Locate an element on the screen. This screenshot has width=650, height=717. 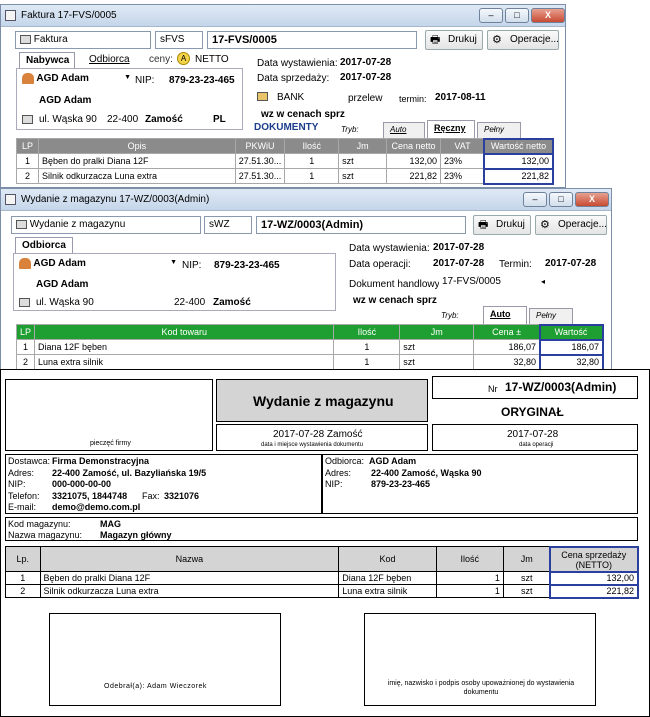
cell: Bęben do pralki Diana 12F is located at coordinates (136, 161).